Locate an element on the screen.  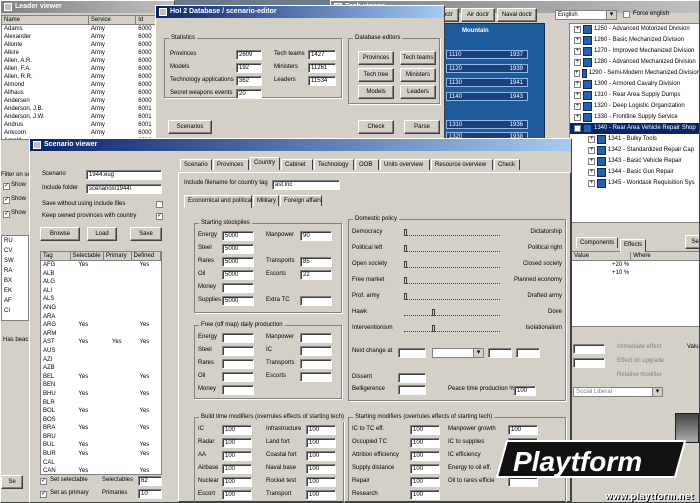
table-row: ARA is located at coordinates (101, 317).